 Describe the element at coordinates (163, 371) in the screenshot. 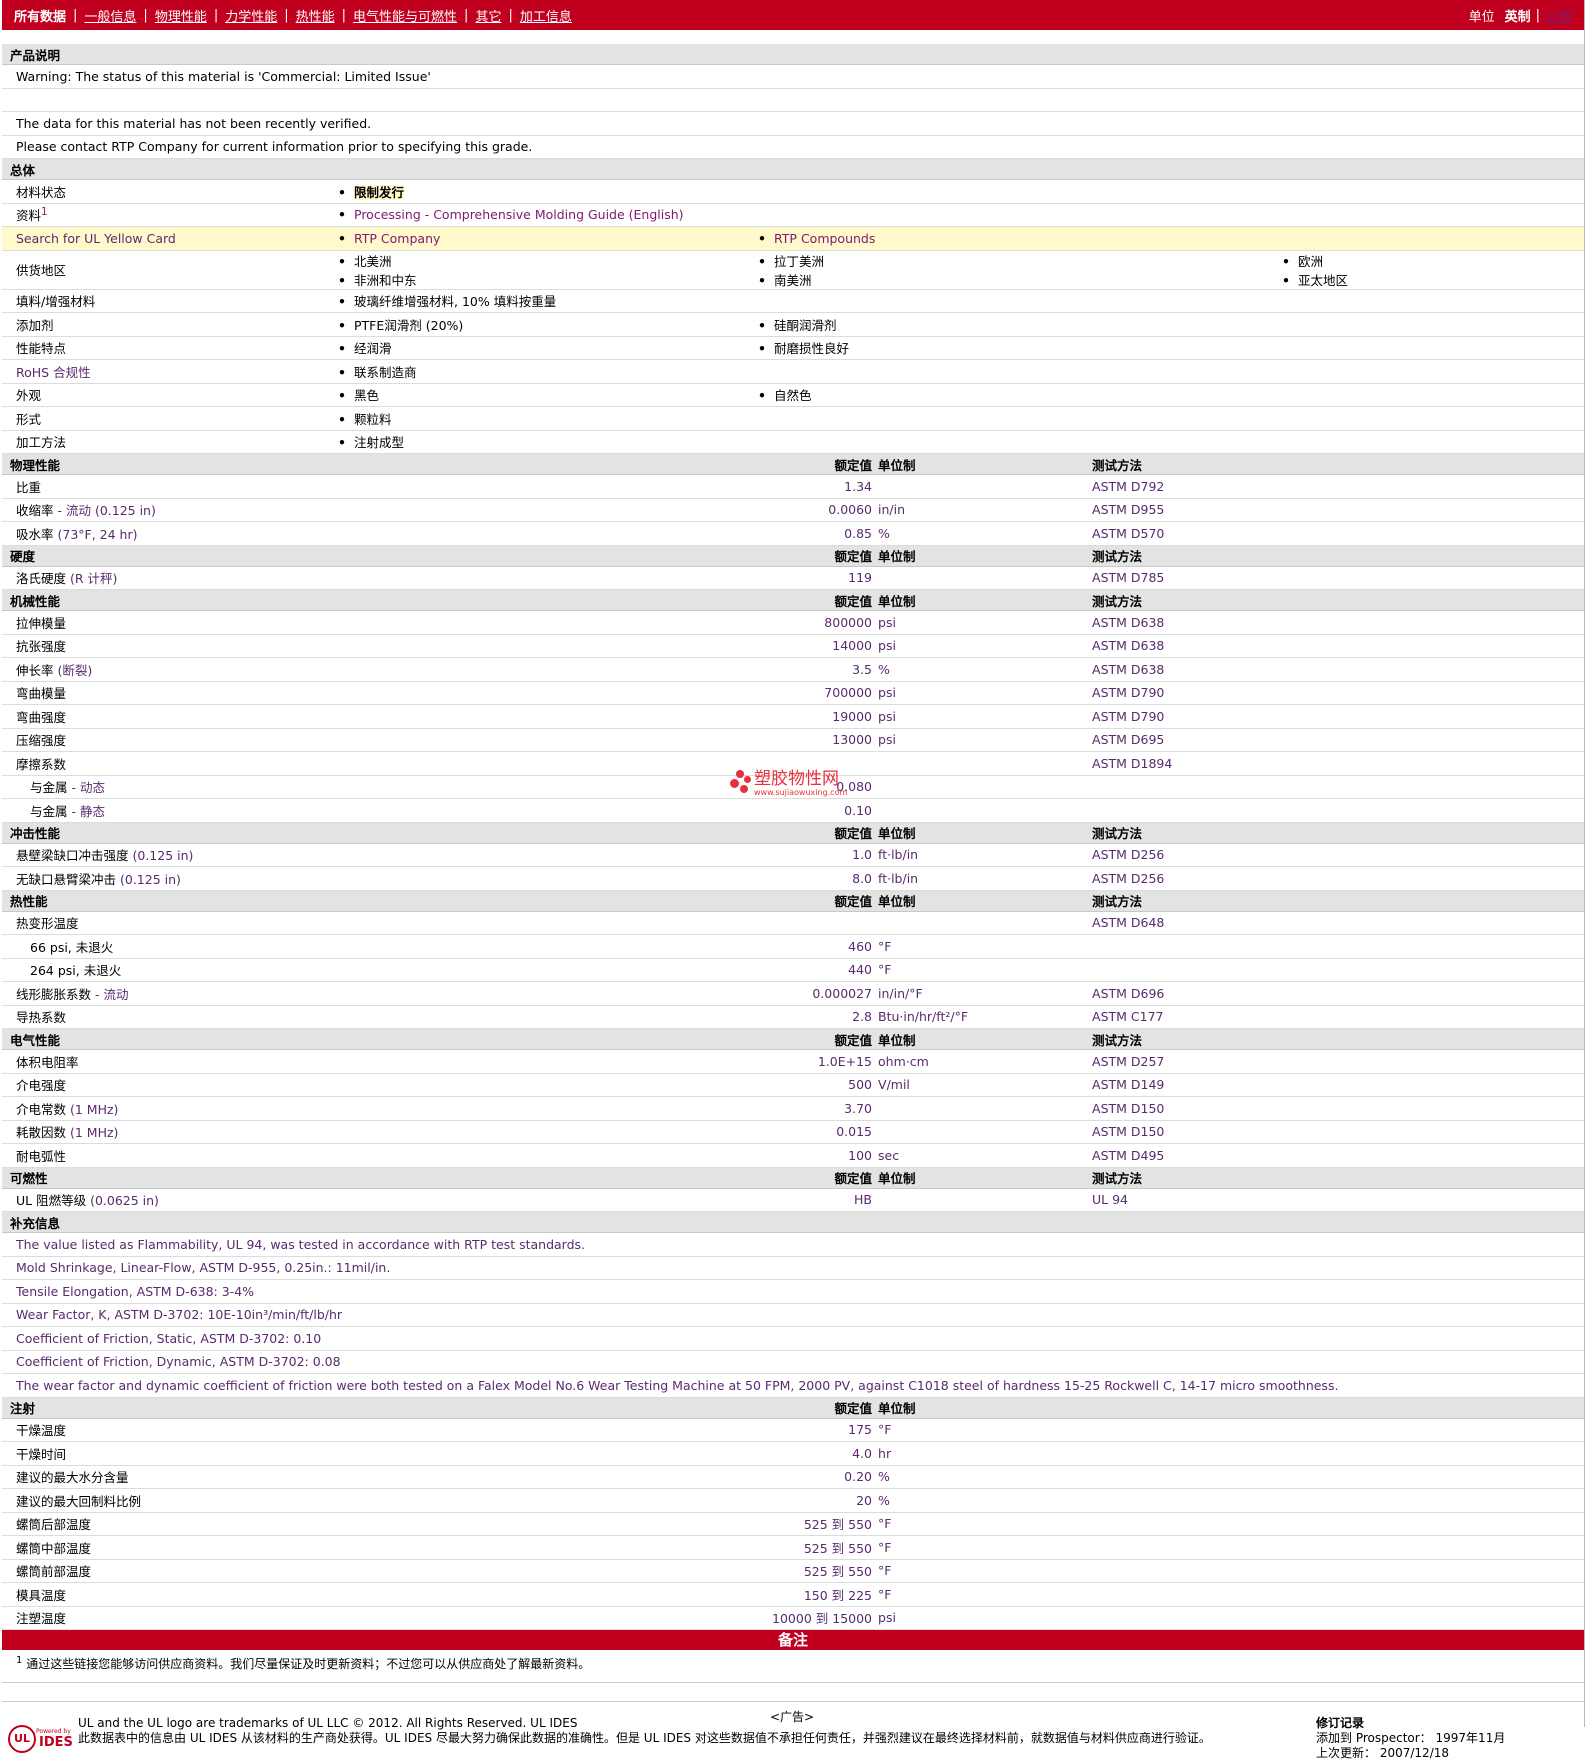

I see `property-label: RoHS 合规性` at that location.